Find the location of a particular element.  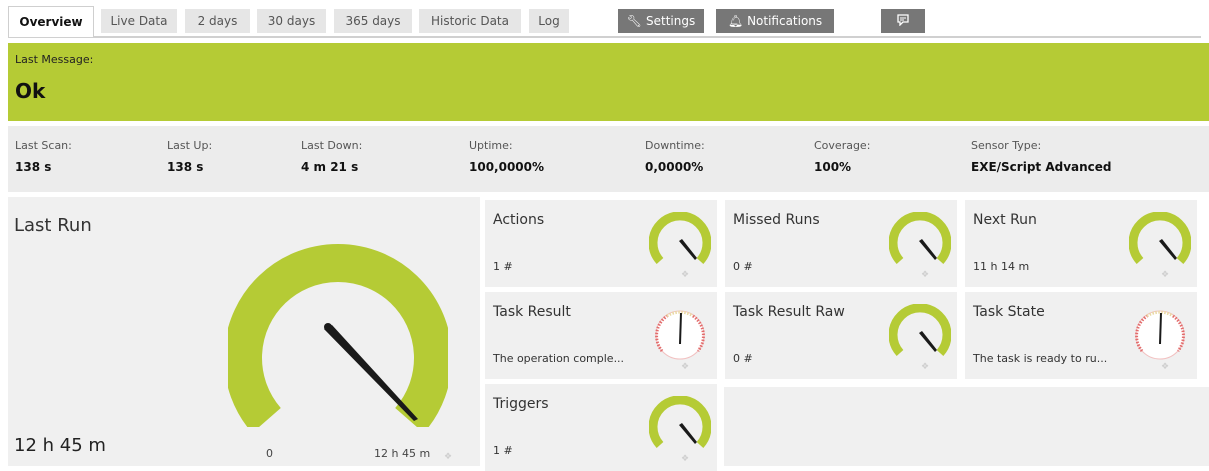

stat-value: 100% is located at coordinates (833, 167).